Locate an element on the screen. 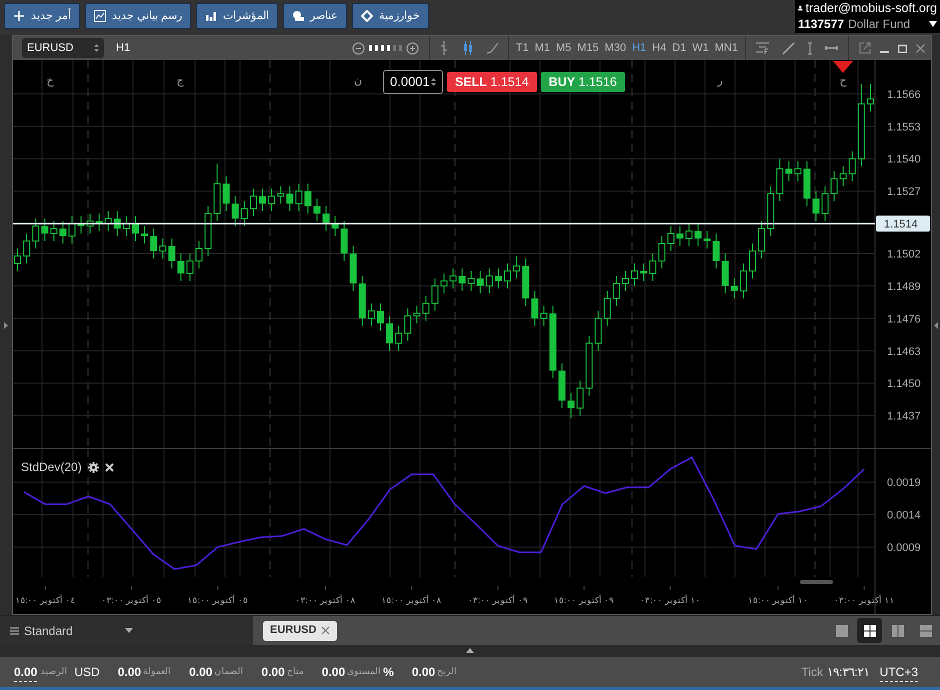  tick-label: Tick is located at coordinates (812, 672).